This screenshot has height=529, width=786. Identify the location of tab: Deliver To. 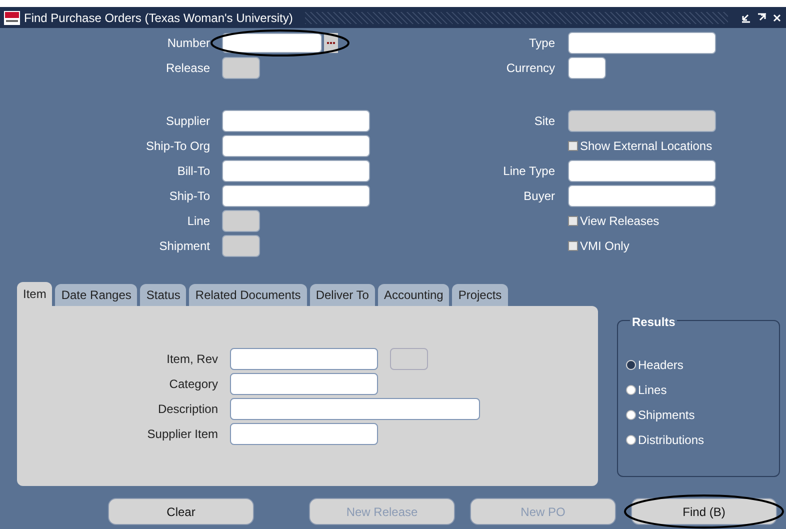
(342, 295).